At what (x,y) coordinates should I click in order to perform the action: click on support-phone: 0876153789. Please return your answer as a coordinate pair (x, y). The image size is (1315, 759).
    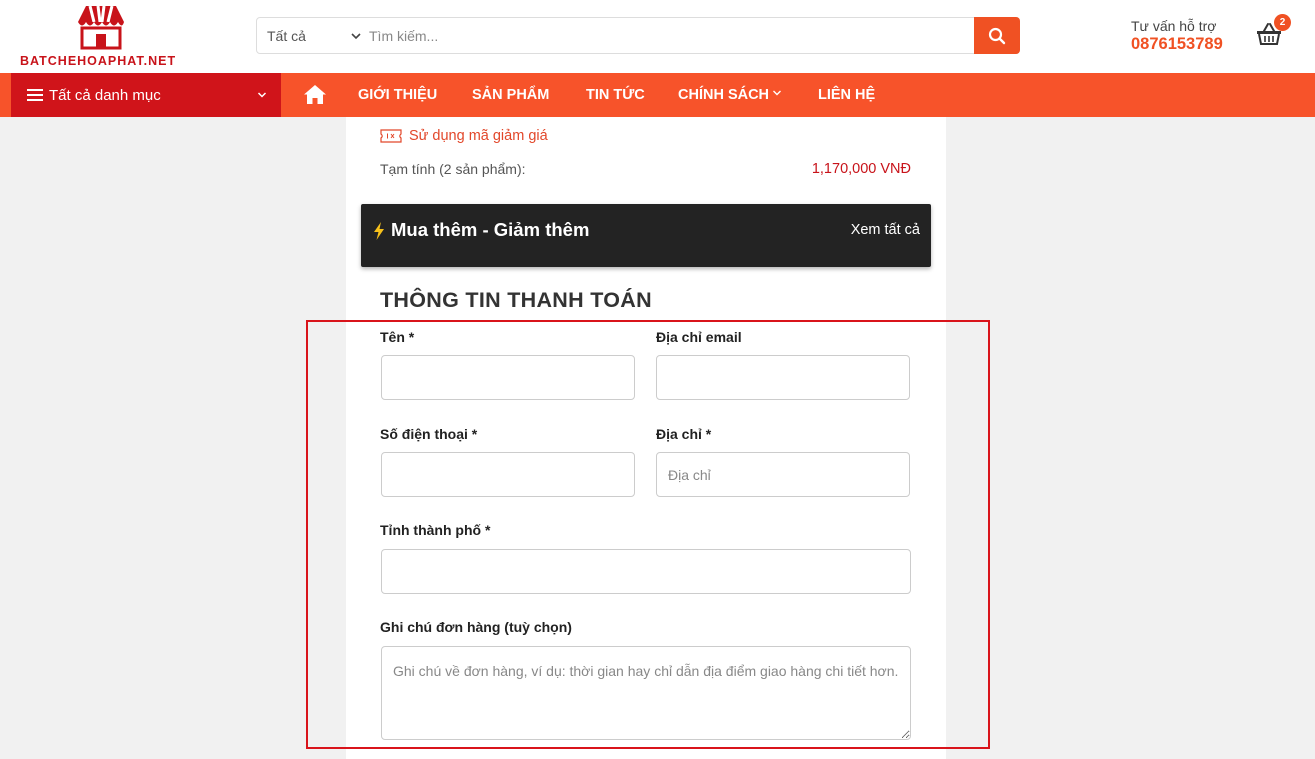
    Looking at the image, I should click on (1177, 44).